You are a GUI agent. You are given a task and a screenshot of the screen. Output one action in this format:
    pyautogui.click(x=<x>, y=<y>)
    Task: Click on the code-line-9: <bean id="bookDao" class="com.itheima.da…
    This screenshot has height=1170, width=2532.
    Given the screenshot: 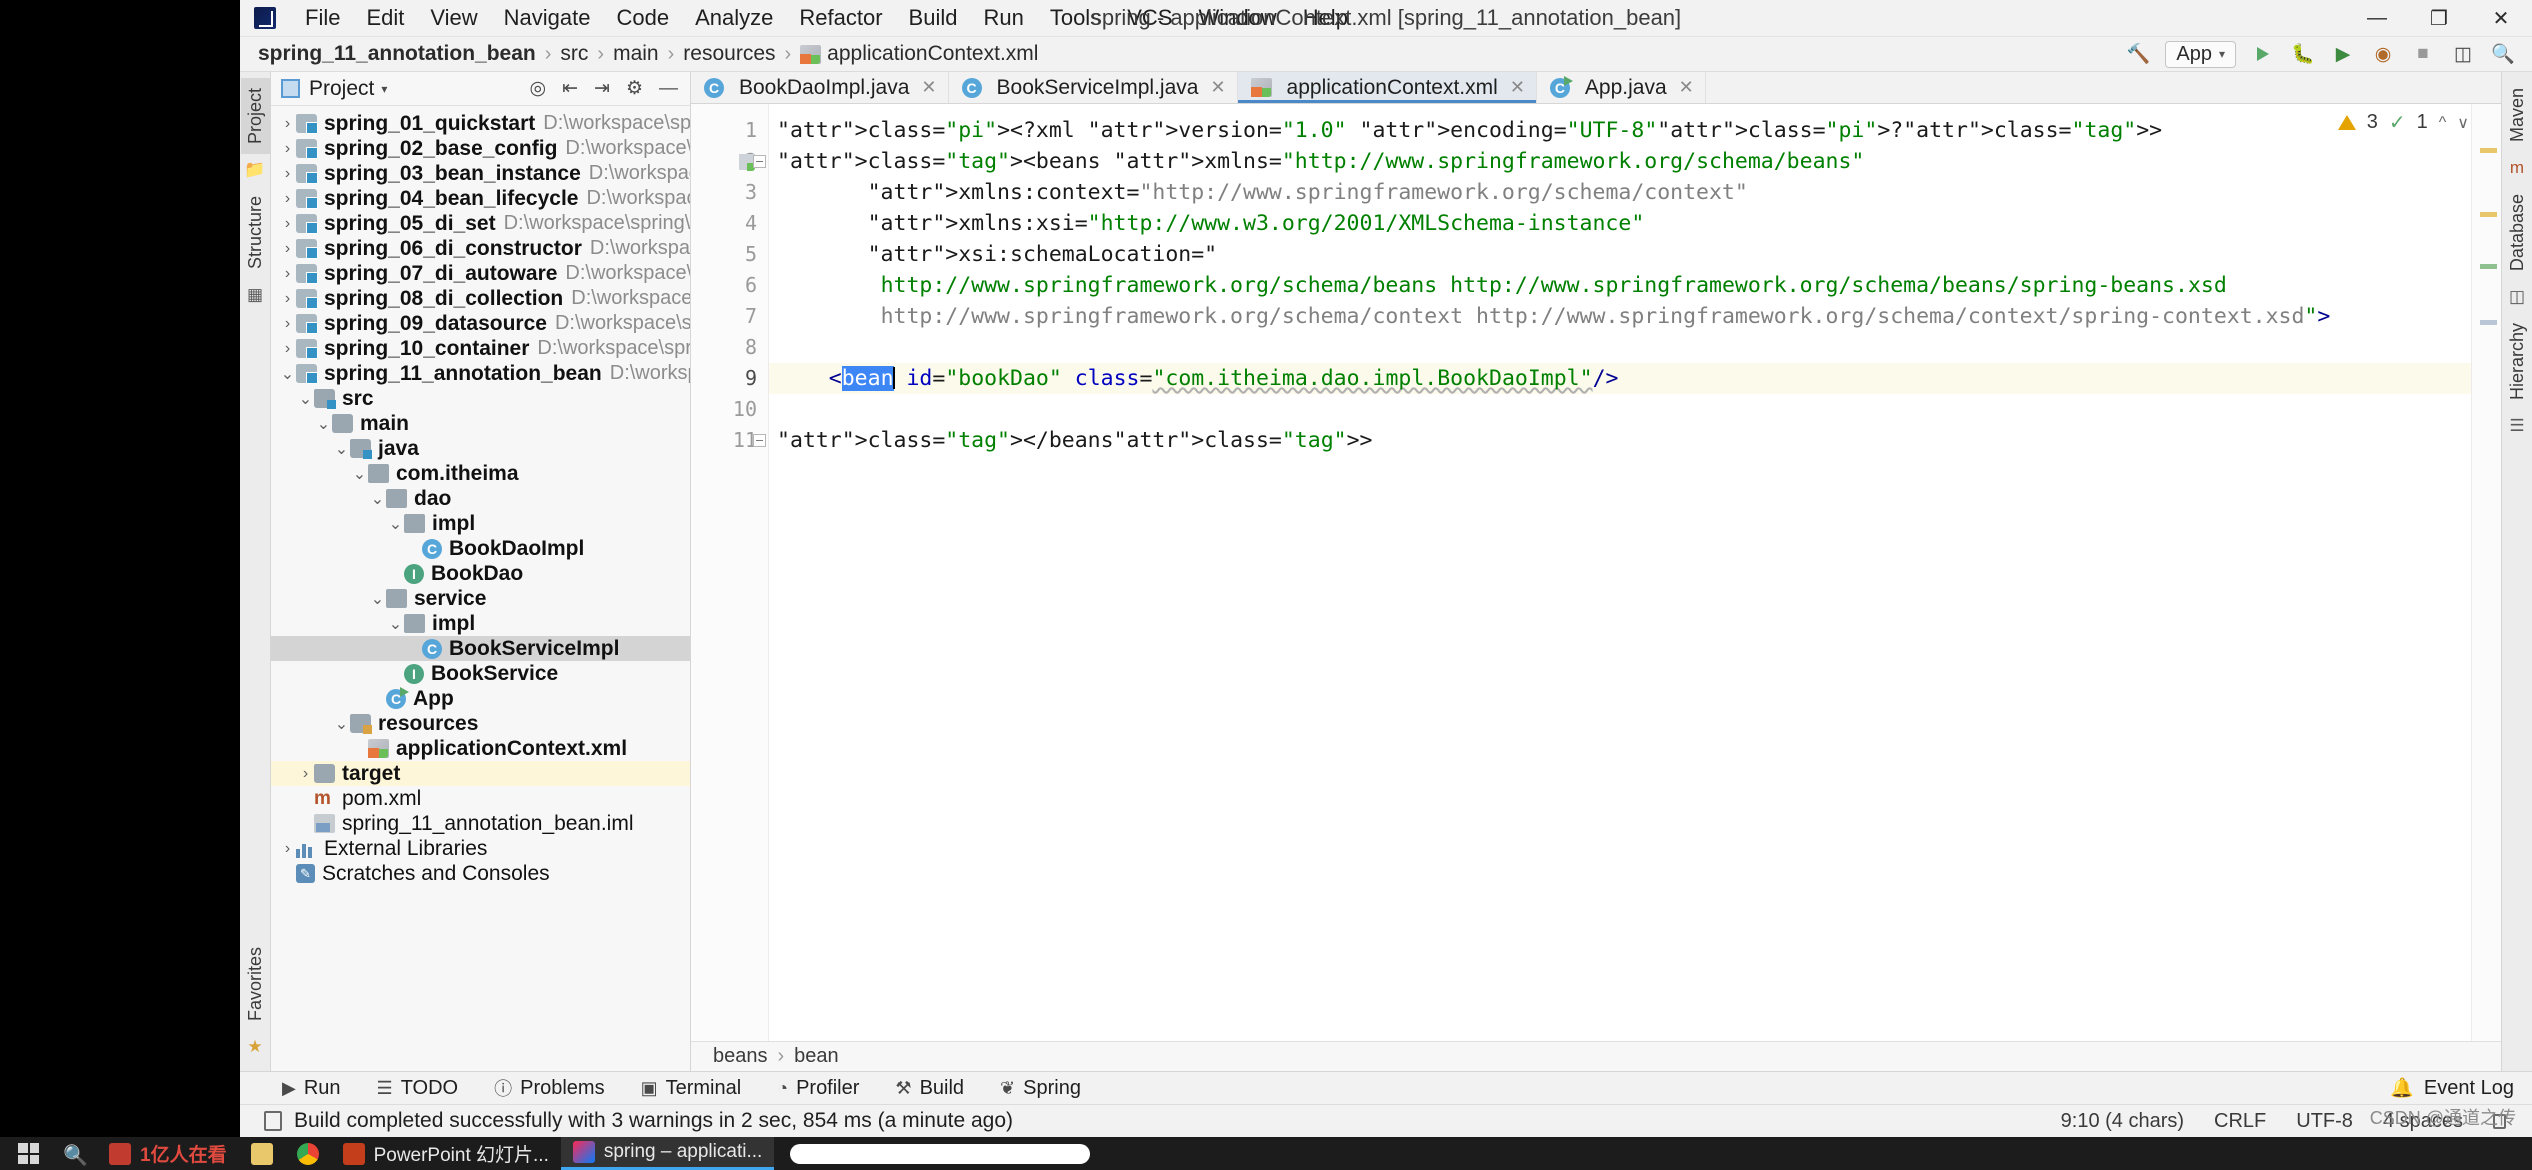 What is the action you would take?
    pyautogui.click(x=1620, y=378)
    